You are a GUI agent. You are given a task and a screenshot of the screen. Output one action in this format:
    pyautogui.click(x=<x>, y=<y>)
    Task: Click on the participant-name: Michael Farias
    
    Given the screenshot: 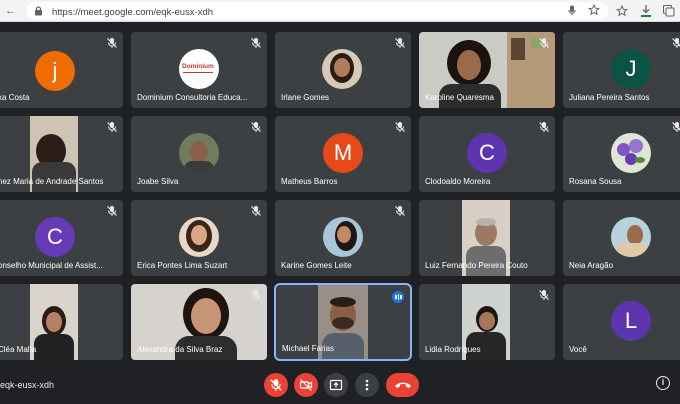 What is the action you would take?
    pyautogui.click(x=308, y=348)
    